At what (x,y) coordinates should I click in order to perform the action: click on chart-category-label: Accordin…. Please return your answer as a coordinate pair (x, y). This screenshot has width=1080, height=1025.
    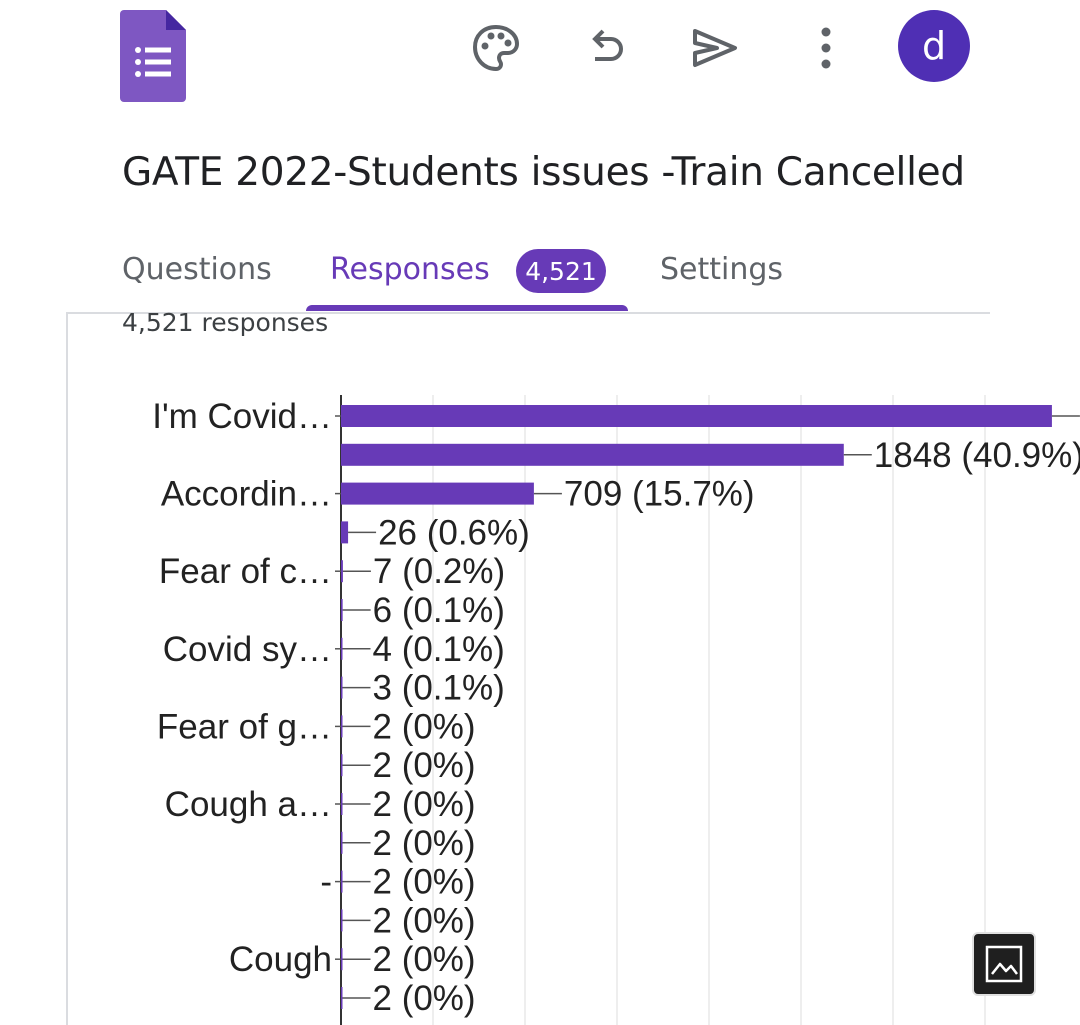
    Looking at the image, I should click on (246, 494).